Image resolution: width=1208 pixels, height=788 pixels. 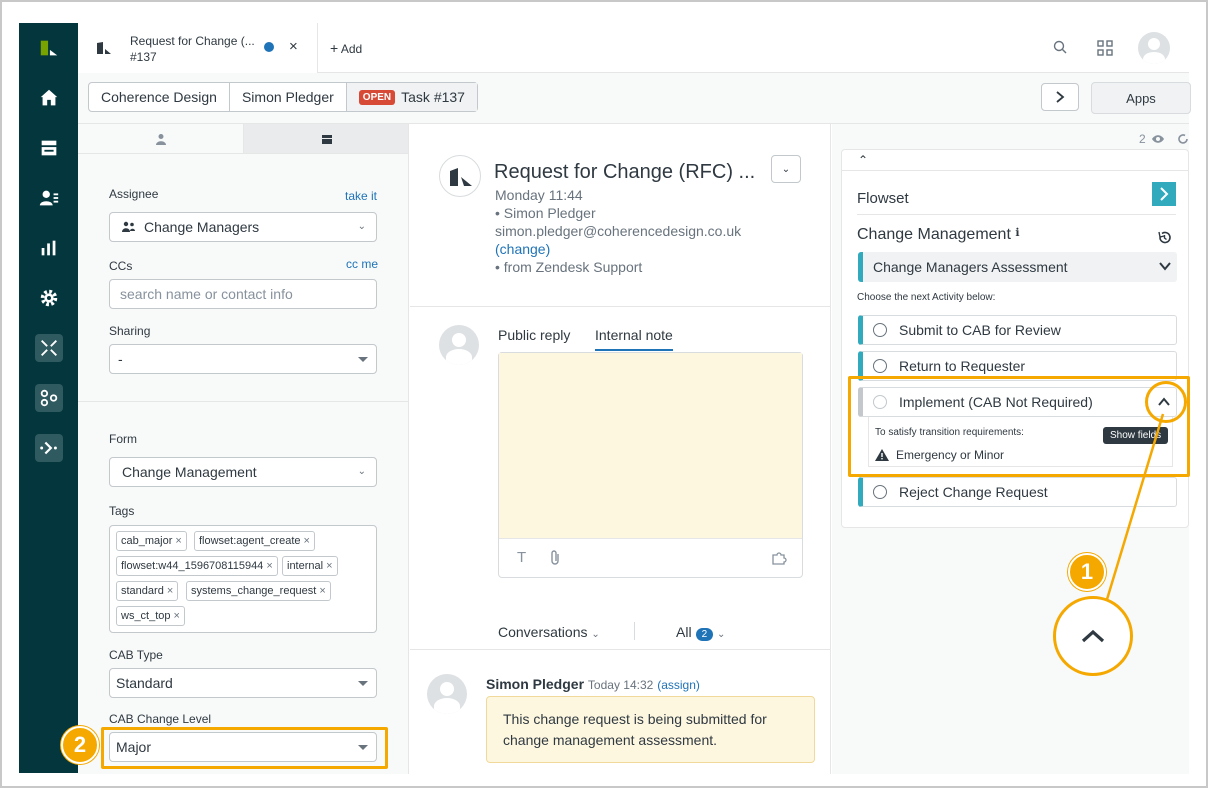 What do you see at coordinates (521, 557) in the screenshot?
I see `text-format-icon: T` at bounding box center [521, 557].